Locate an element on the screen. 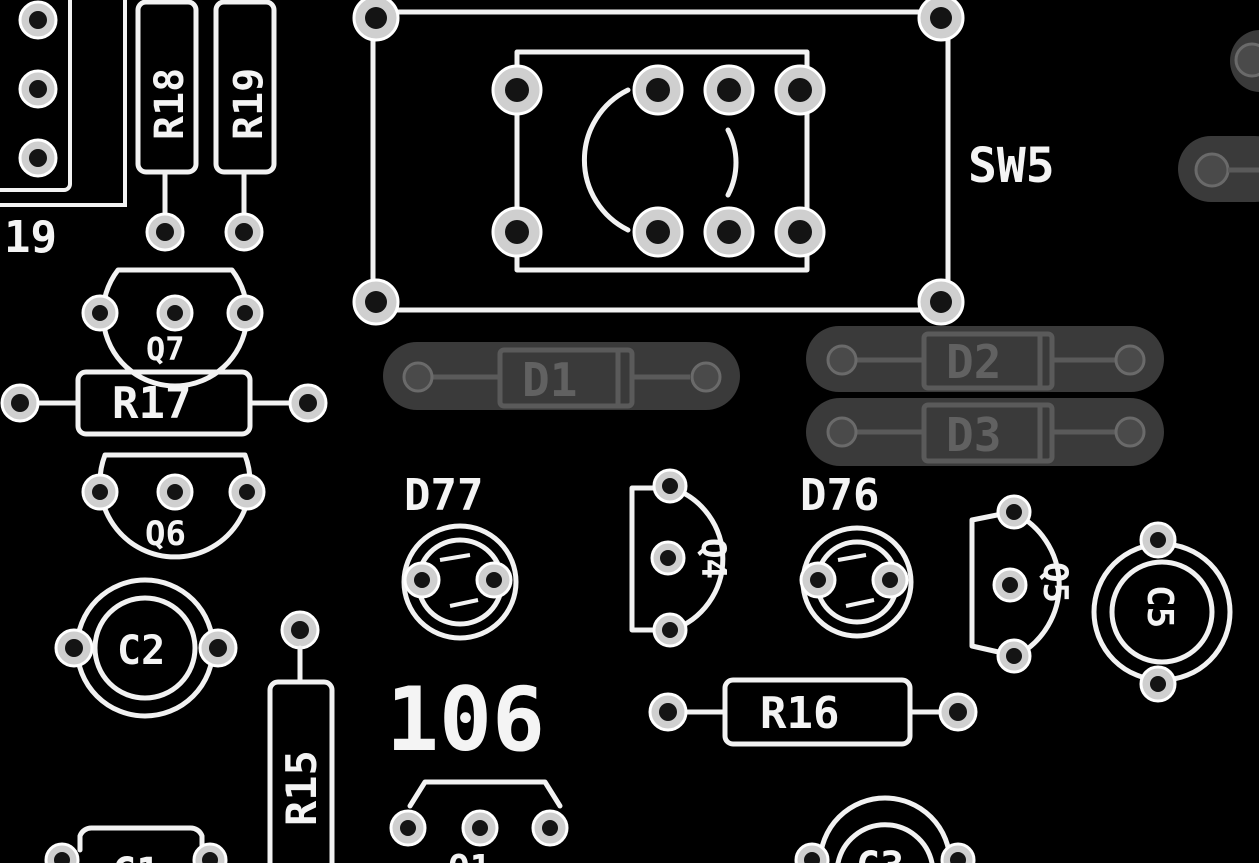 This screenshot has width=1259, height=863. transistor-q5: Q5 is located at coordinates (1022, 584).